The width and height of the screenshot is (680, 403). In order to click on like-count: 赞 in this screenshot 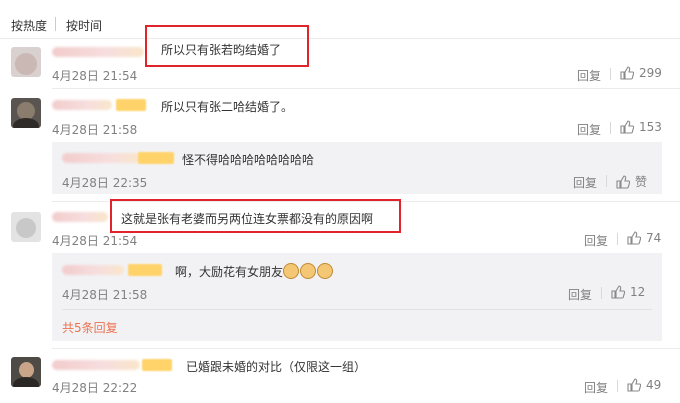, I will do `click(641, 182)`.